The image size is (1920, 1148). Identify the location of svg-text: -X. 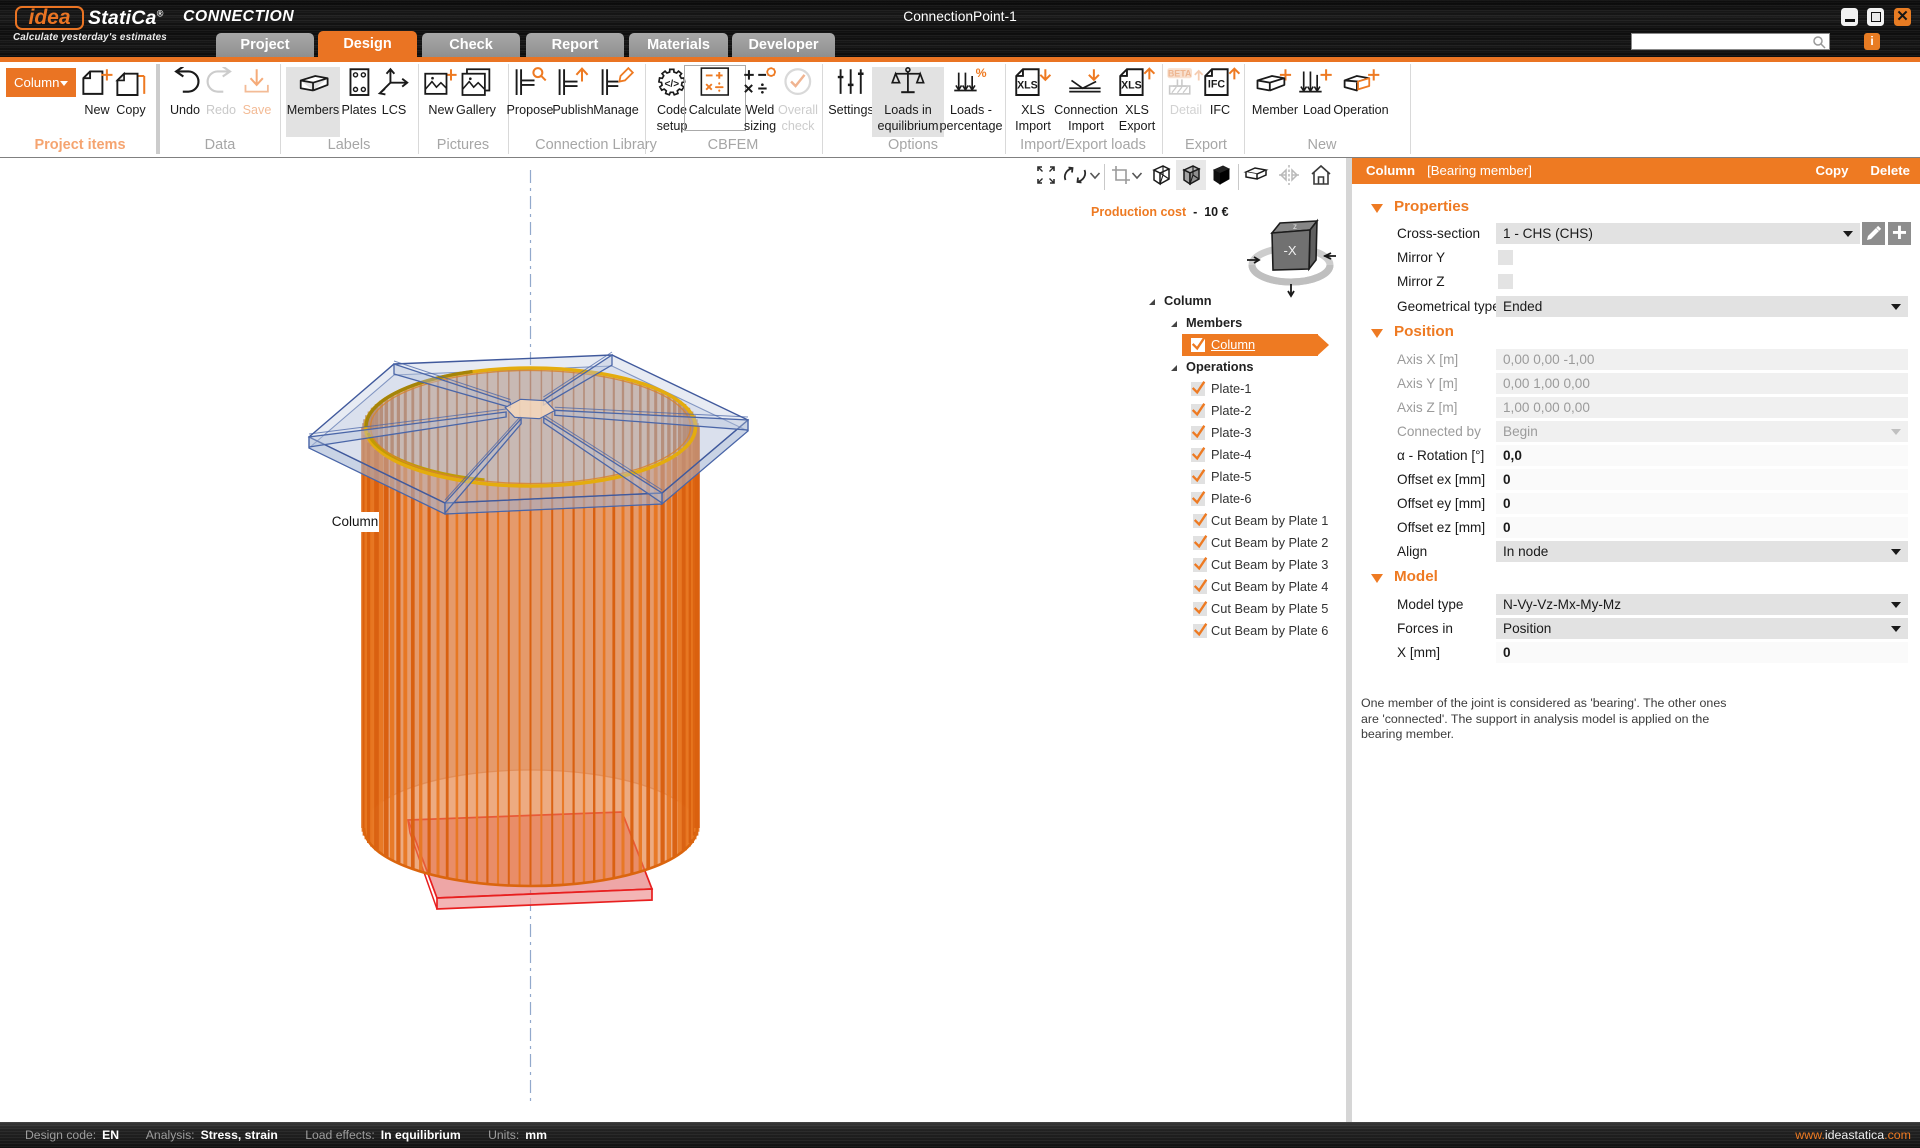
(1290, 250).